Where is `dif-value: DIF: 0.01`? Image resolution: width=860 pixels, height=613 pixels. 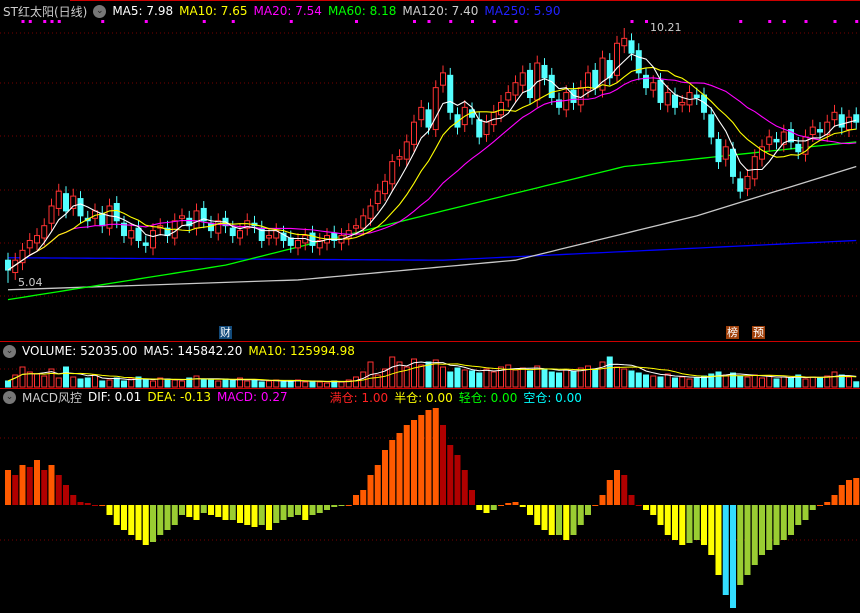
dif-value: DIF: 0.01 is located at coordinates (114, 397).